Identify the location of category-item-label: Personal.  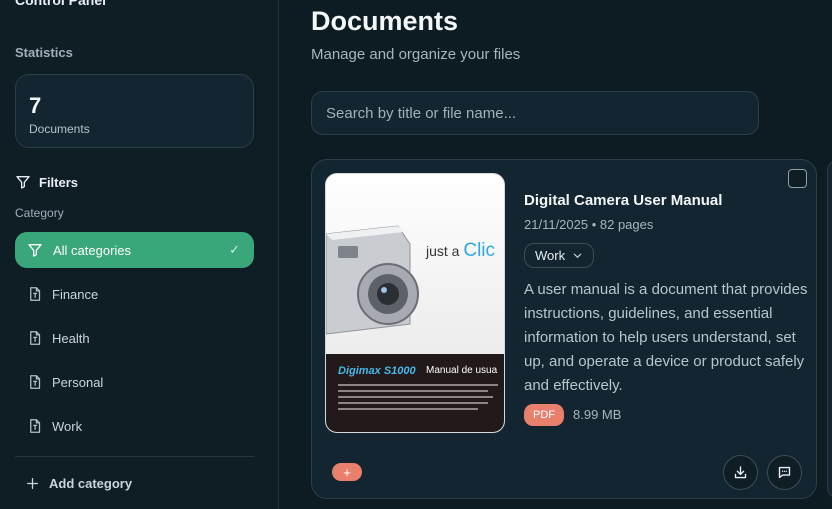
(78, 382).